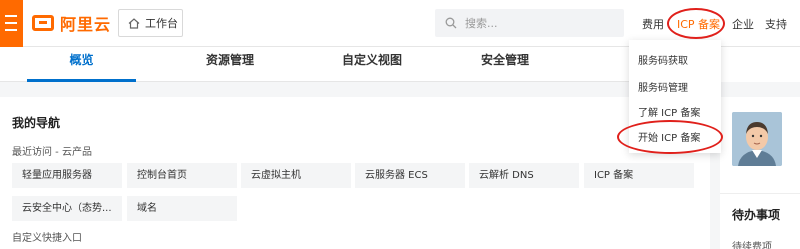 This screenshot has height=249, width=800. What do you see at coordinates (11, 23) in the screenshot?
I see `menu-icon` at bounding box center [11, 23].